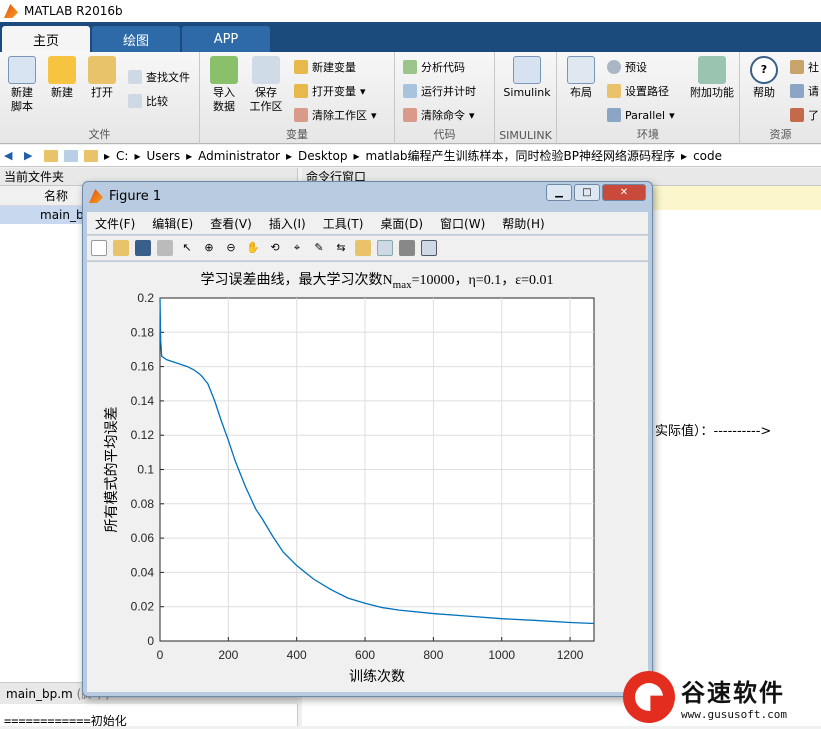 This screenshot has width=821, height=729. Describe the element at coordinates (797, 67) in the screenshot. I see `community-icon` at that location.